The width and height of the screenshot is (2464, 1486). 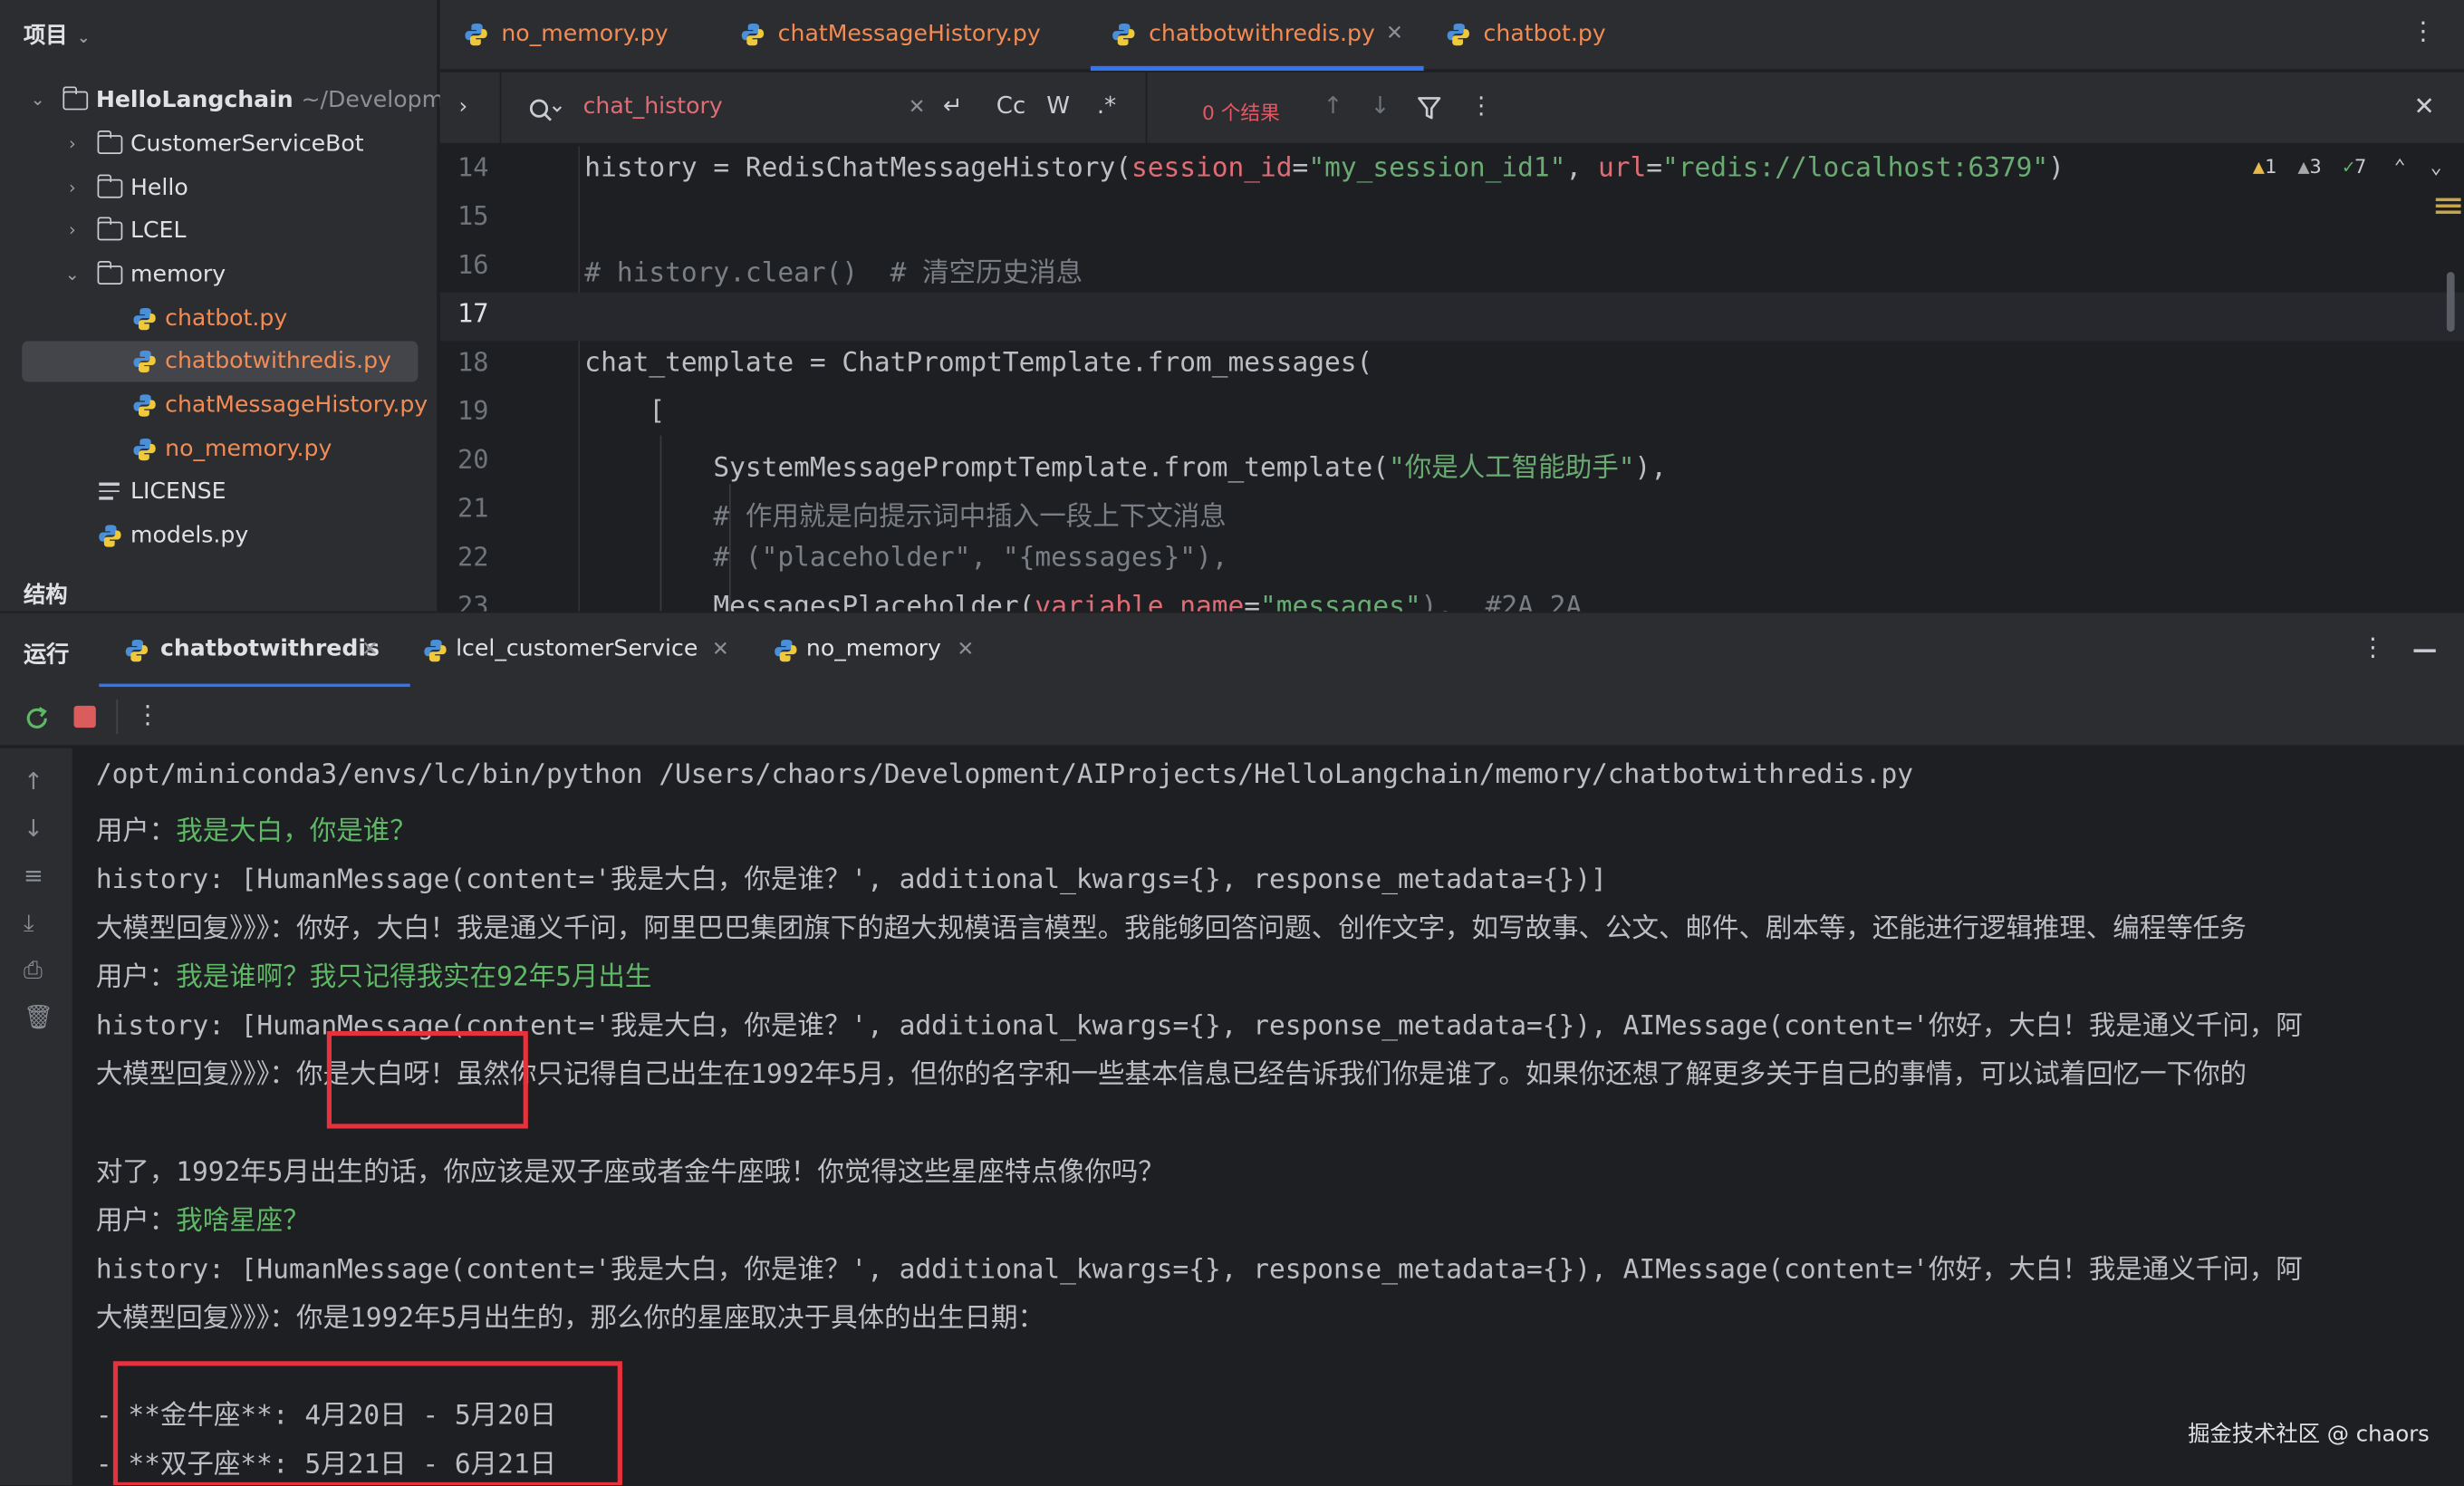 I want to click on soft-wrap-icon: ≡, so click(x=33, y=876).